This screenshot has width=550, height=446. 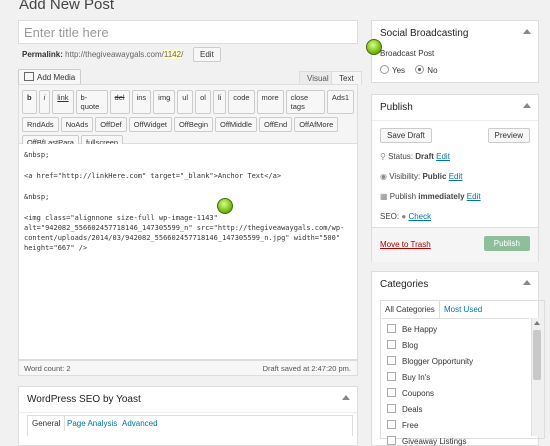 What do you see at coordinates (150, 124) in the screenshot?
I see `qt-offwidget-button: OffWidget` at bounding box center [150, 124].